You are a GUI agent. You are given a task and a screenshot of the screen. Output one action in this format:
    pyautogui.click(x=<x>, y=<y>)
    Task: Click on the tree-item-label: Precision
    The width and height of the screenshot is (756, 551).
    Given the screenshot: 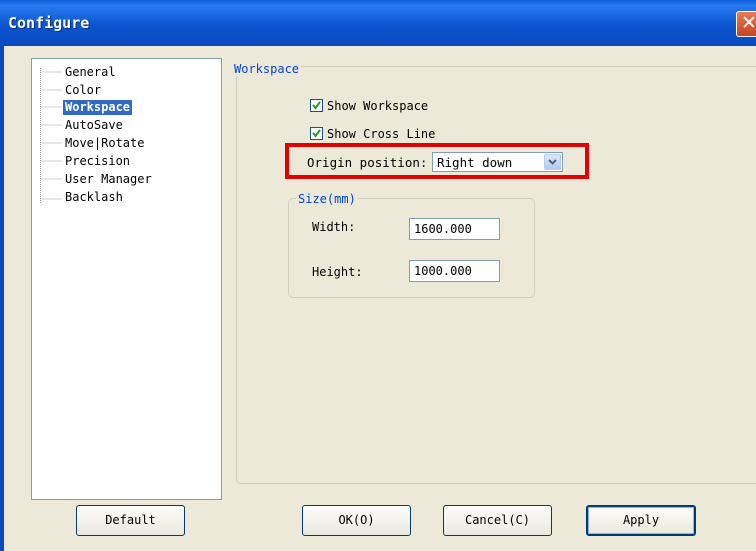 What is the action you would take?
    pyautogui.click(x=98, y=161)
    